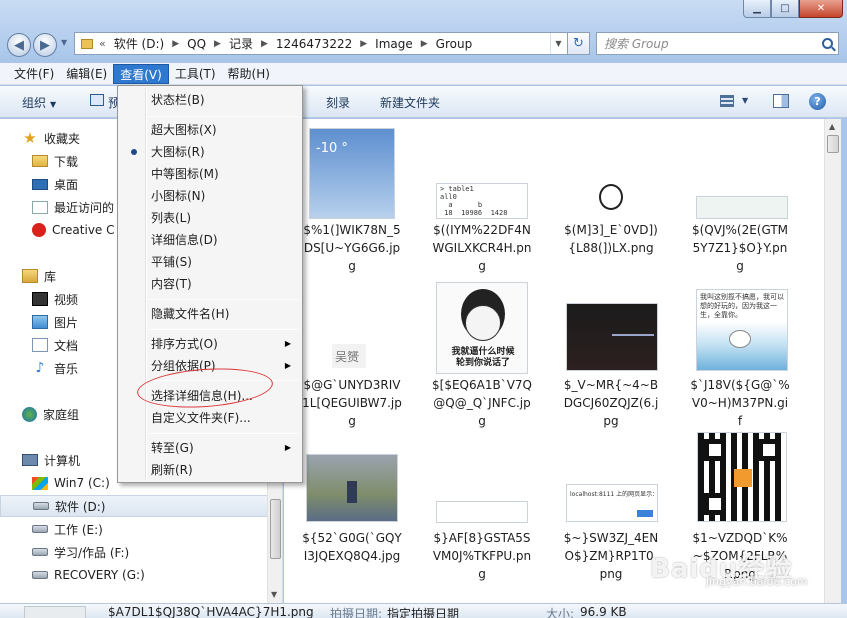 The height and width of the screenshot is (618, 847). I want to click on file-name: $(M]3]_E`0VD]){L88(])LX.png, so click(611, 239).